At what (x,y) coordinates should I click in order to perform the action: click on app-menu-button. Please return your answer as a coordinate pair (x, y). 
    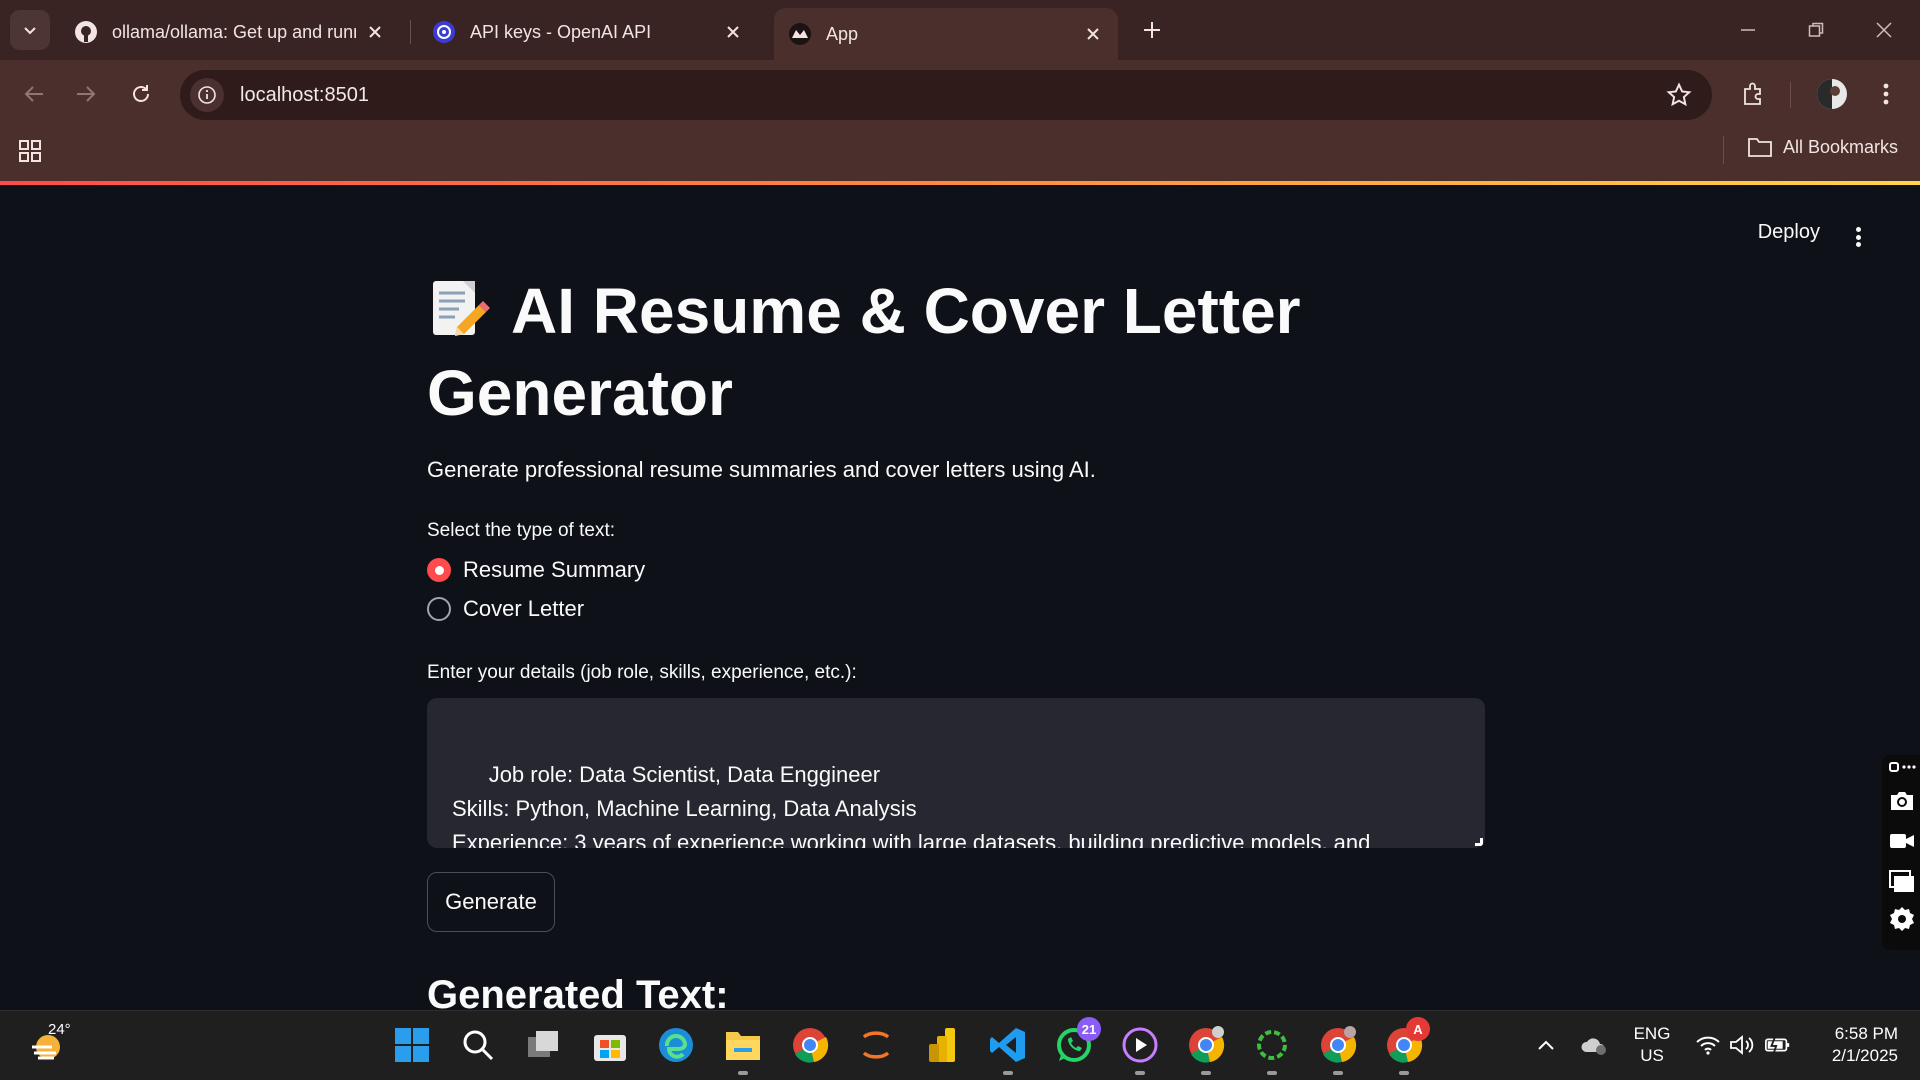
    Looking at the image, I should click on (1858, 237).